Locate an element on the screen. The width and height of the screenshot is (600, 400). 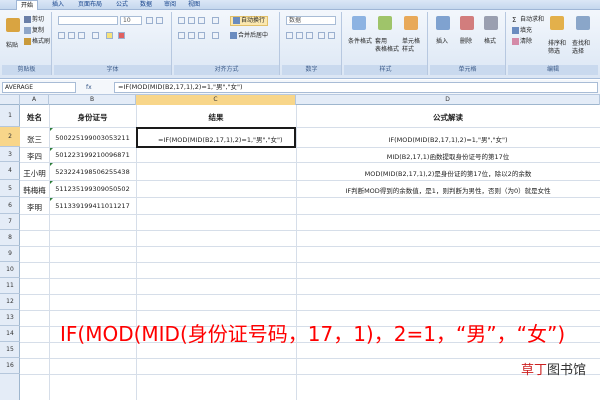
align-bottom-icon is located at coordinates (201, 20).